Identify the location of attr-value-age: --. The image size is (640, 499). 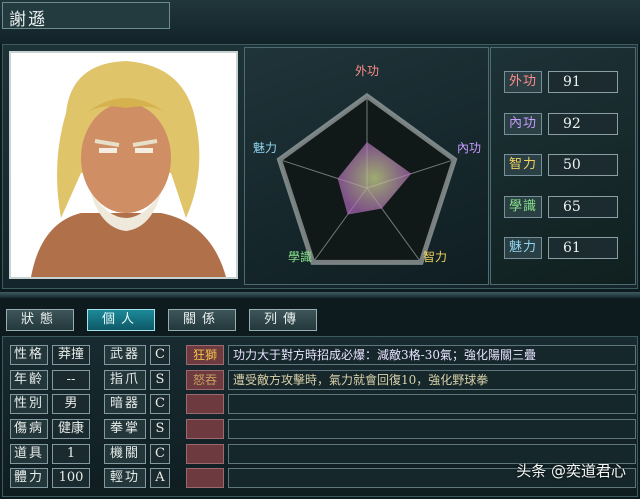
(71, 380).